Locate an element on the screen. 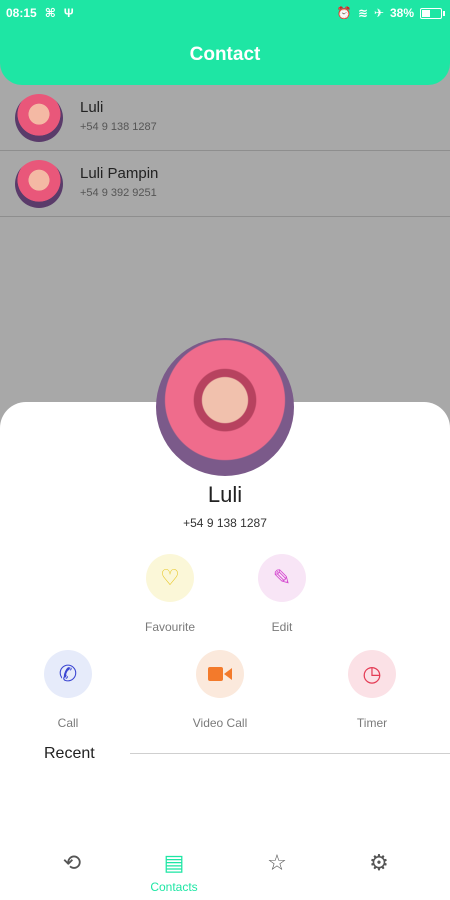 The image size is (450, 900). gear-icon: ⚙ is located at coordinates (379, 862).